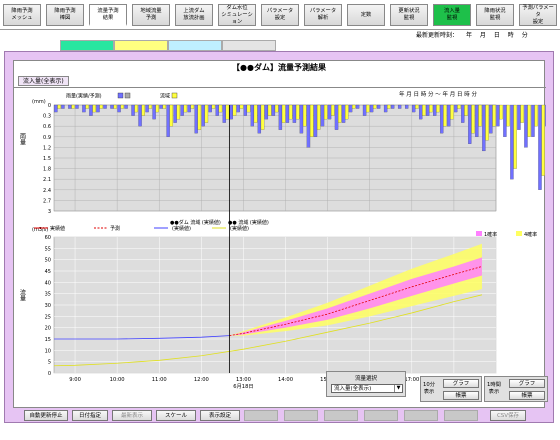 The height and width of the screenshot is (440, 560). Describe the element at coordinates (280, 15) in the screenshot. I see `nav-tab-6: パラメータ 設定` at that location.